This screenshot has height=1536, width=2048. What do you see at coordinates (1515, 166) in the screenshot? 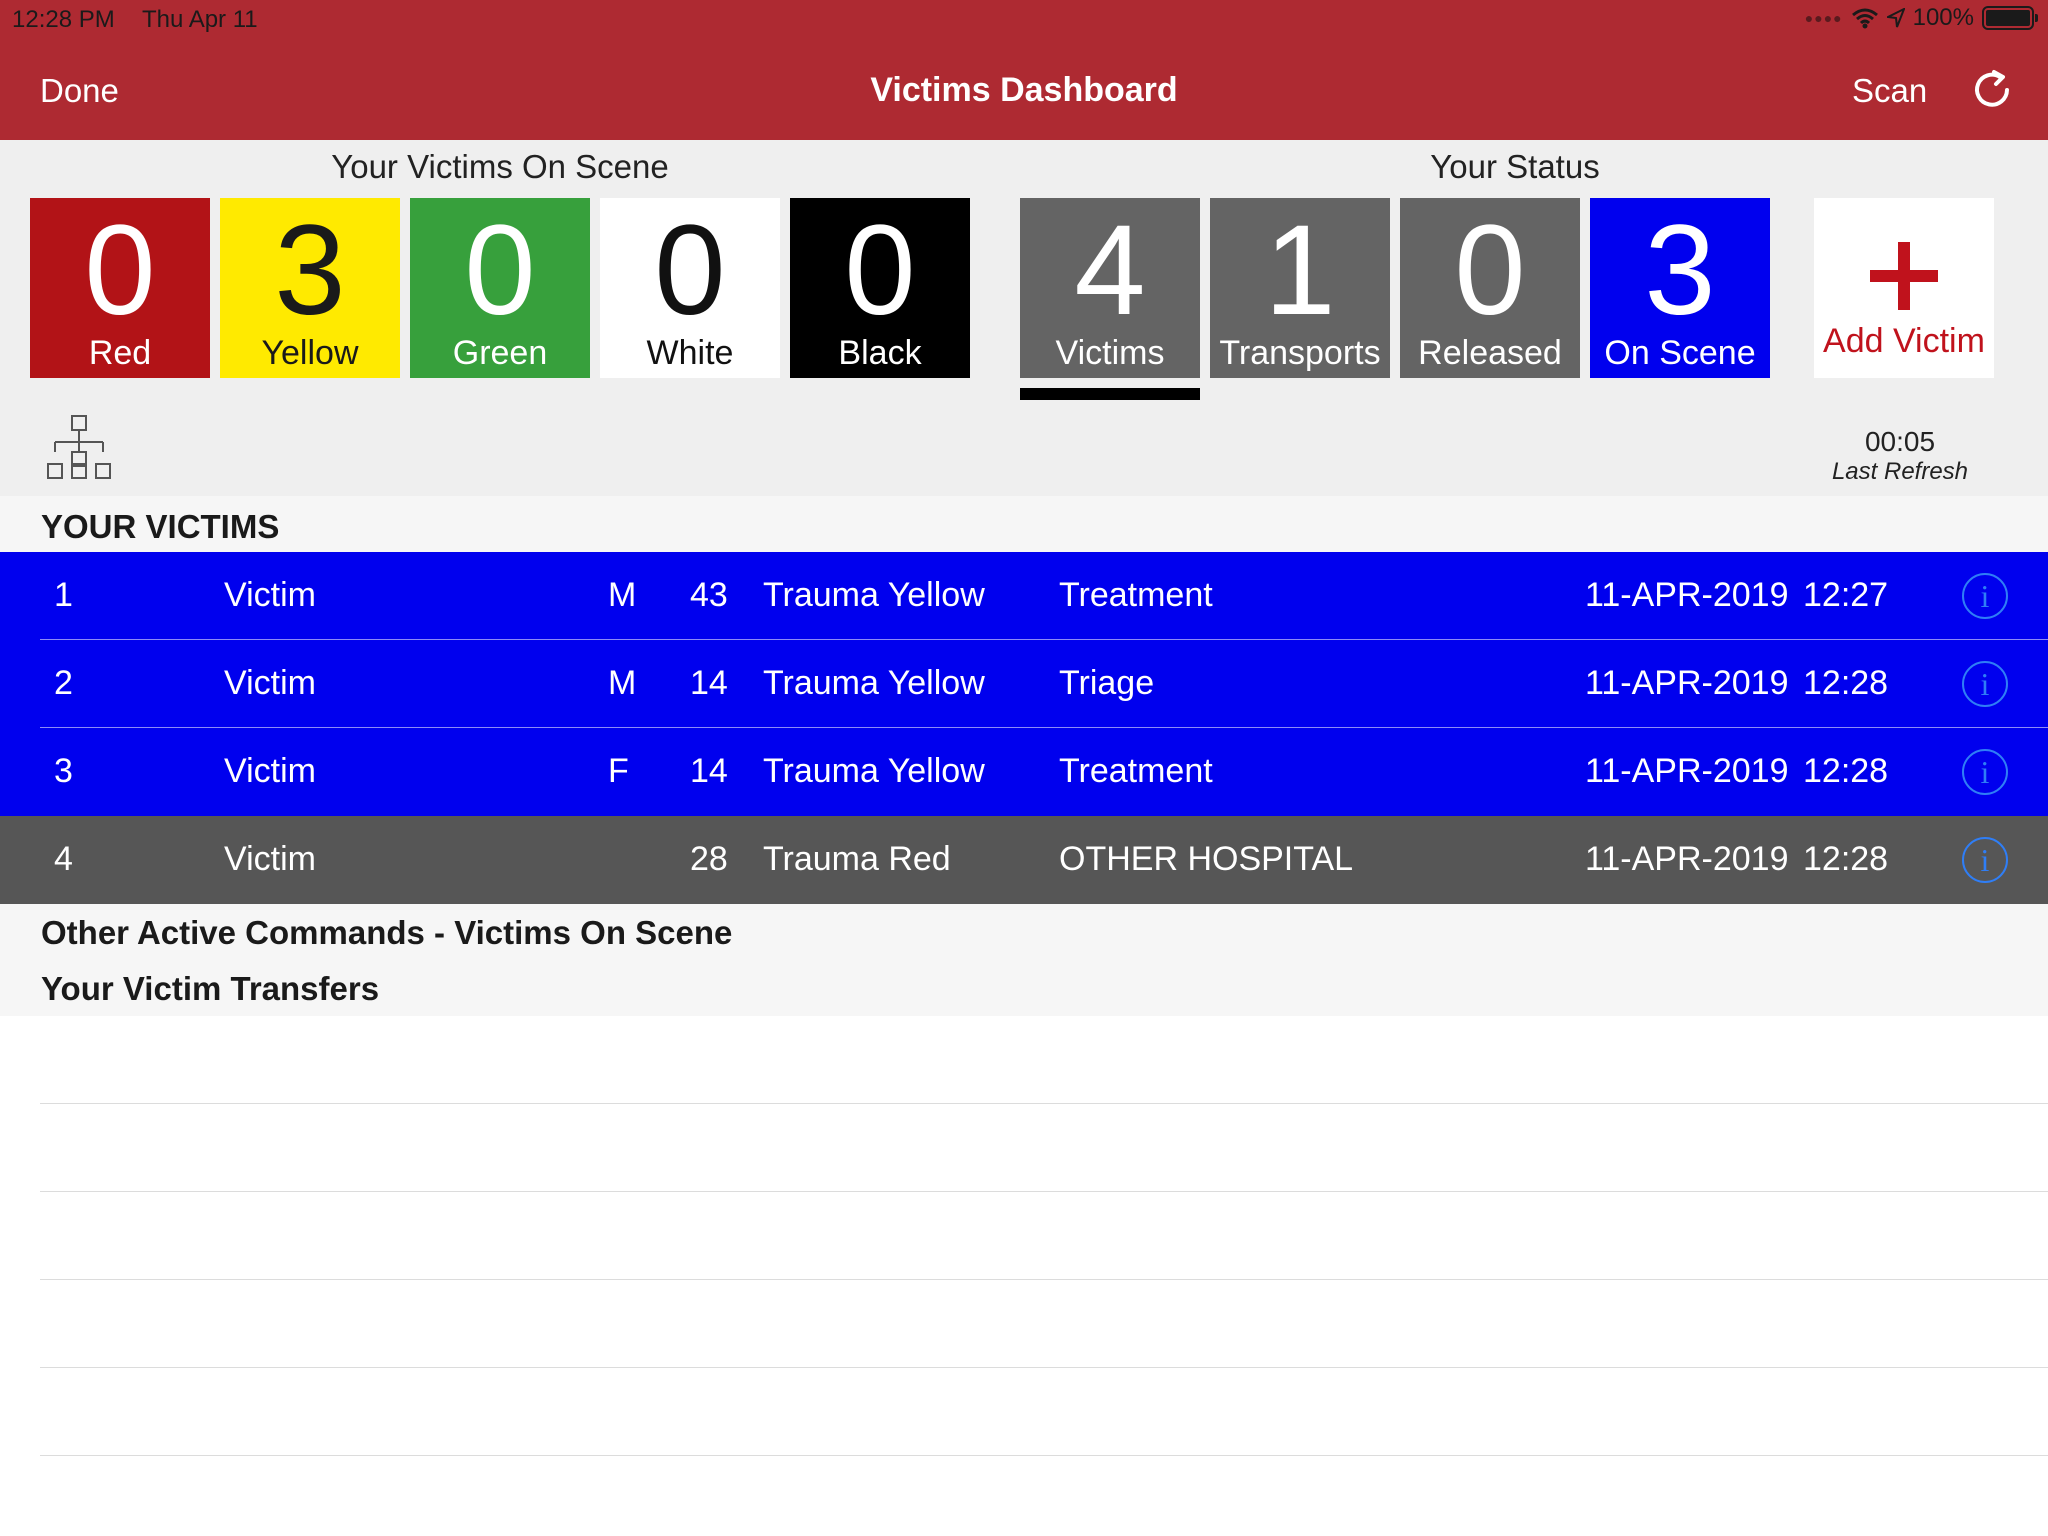
I see `status-heading: Your Status` at bounding box center [1515, 166].